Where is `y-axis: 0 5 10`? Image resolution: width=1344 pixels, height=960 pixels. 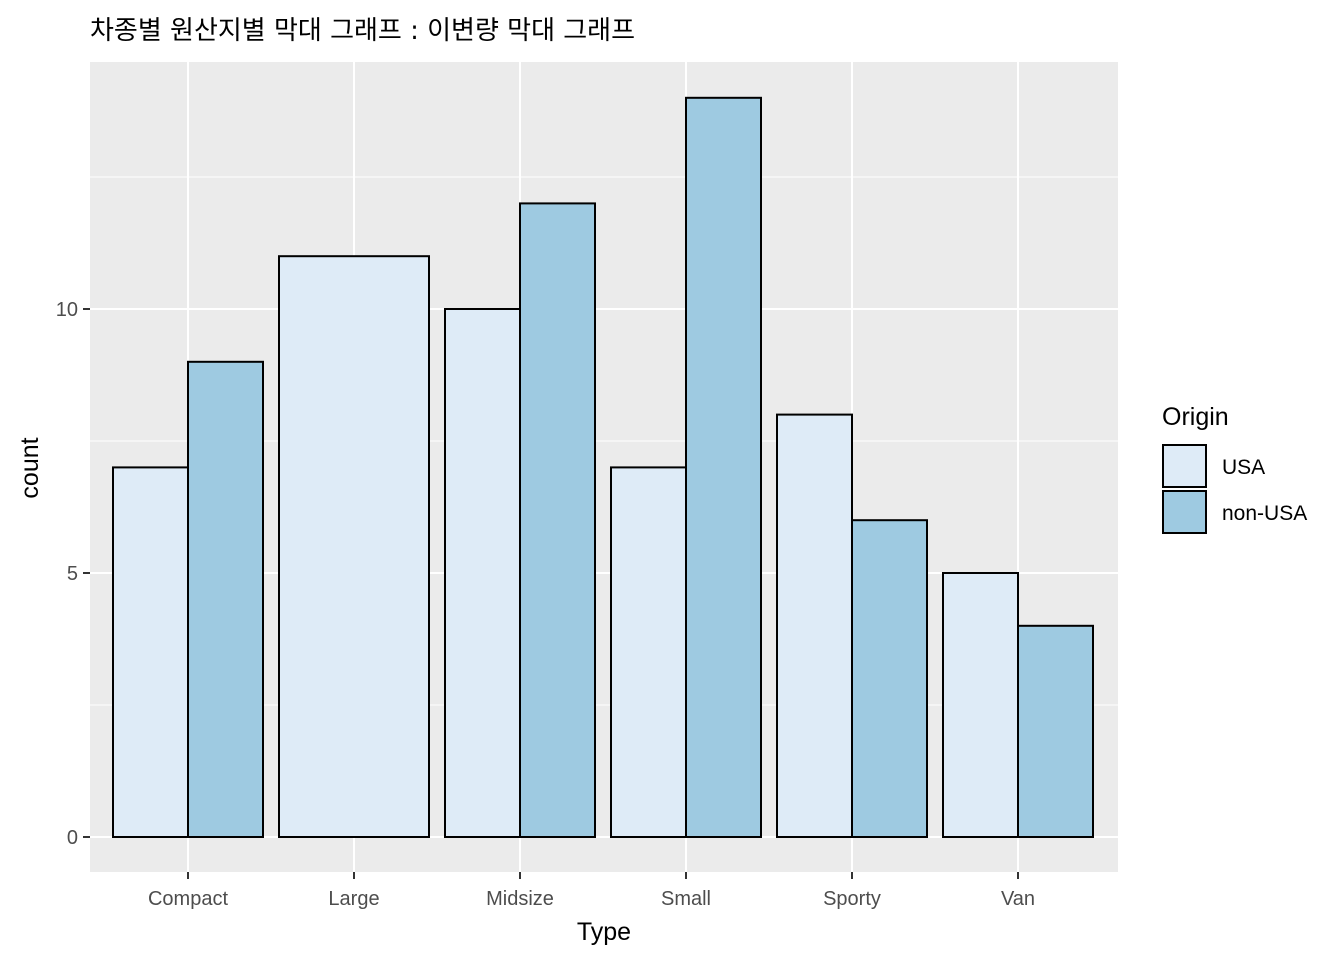 y-axis: 0 5 10 is located at coordinates (73, 574).